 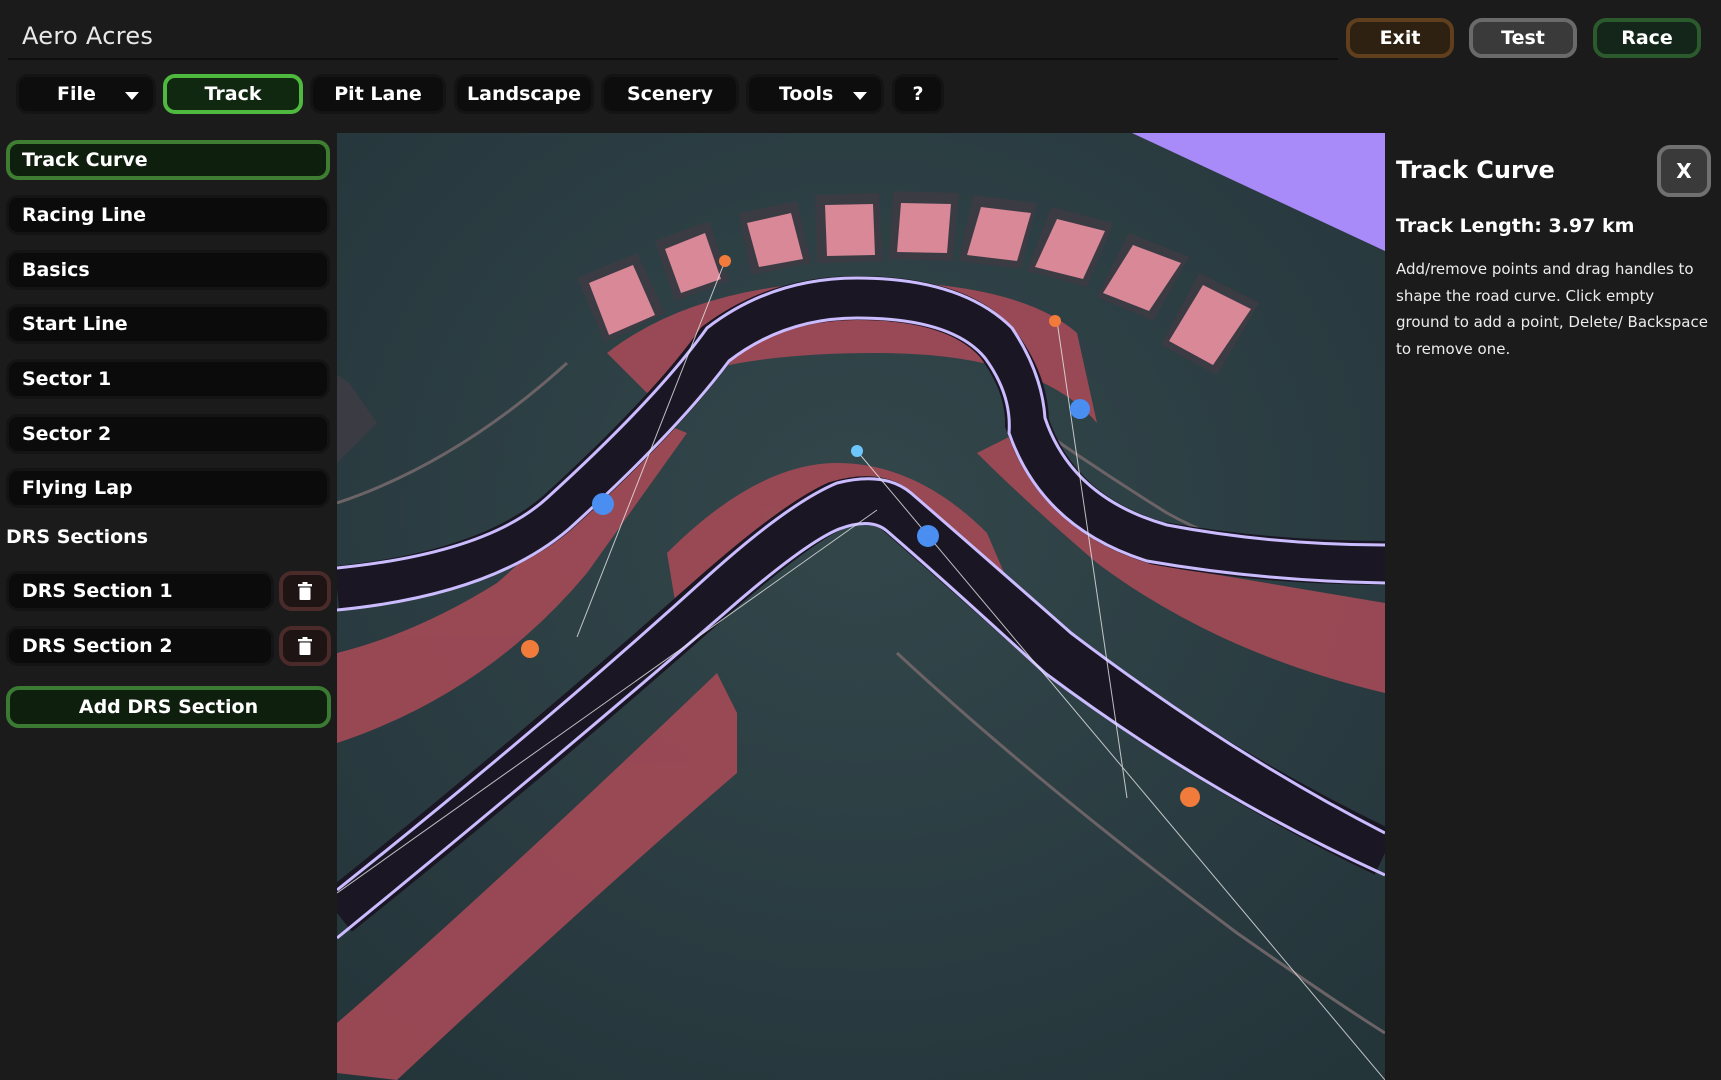 What do you see at coordinates (97, 591) in the screenshot?
I see `sidebar-item-label: DRS Section 1` at bounding box center [97, 591].